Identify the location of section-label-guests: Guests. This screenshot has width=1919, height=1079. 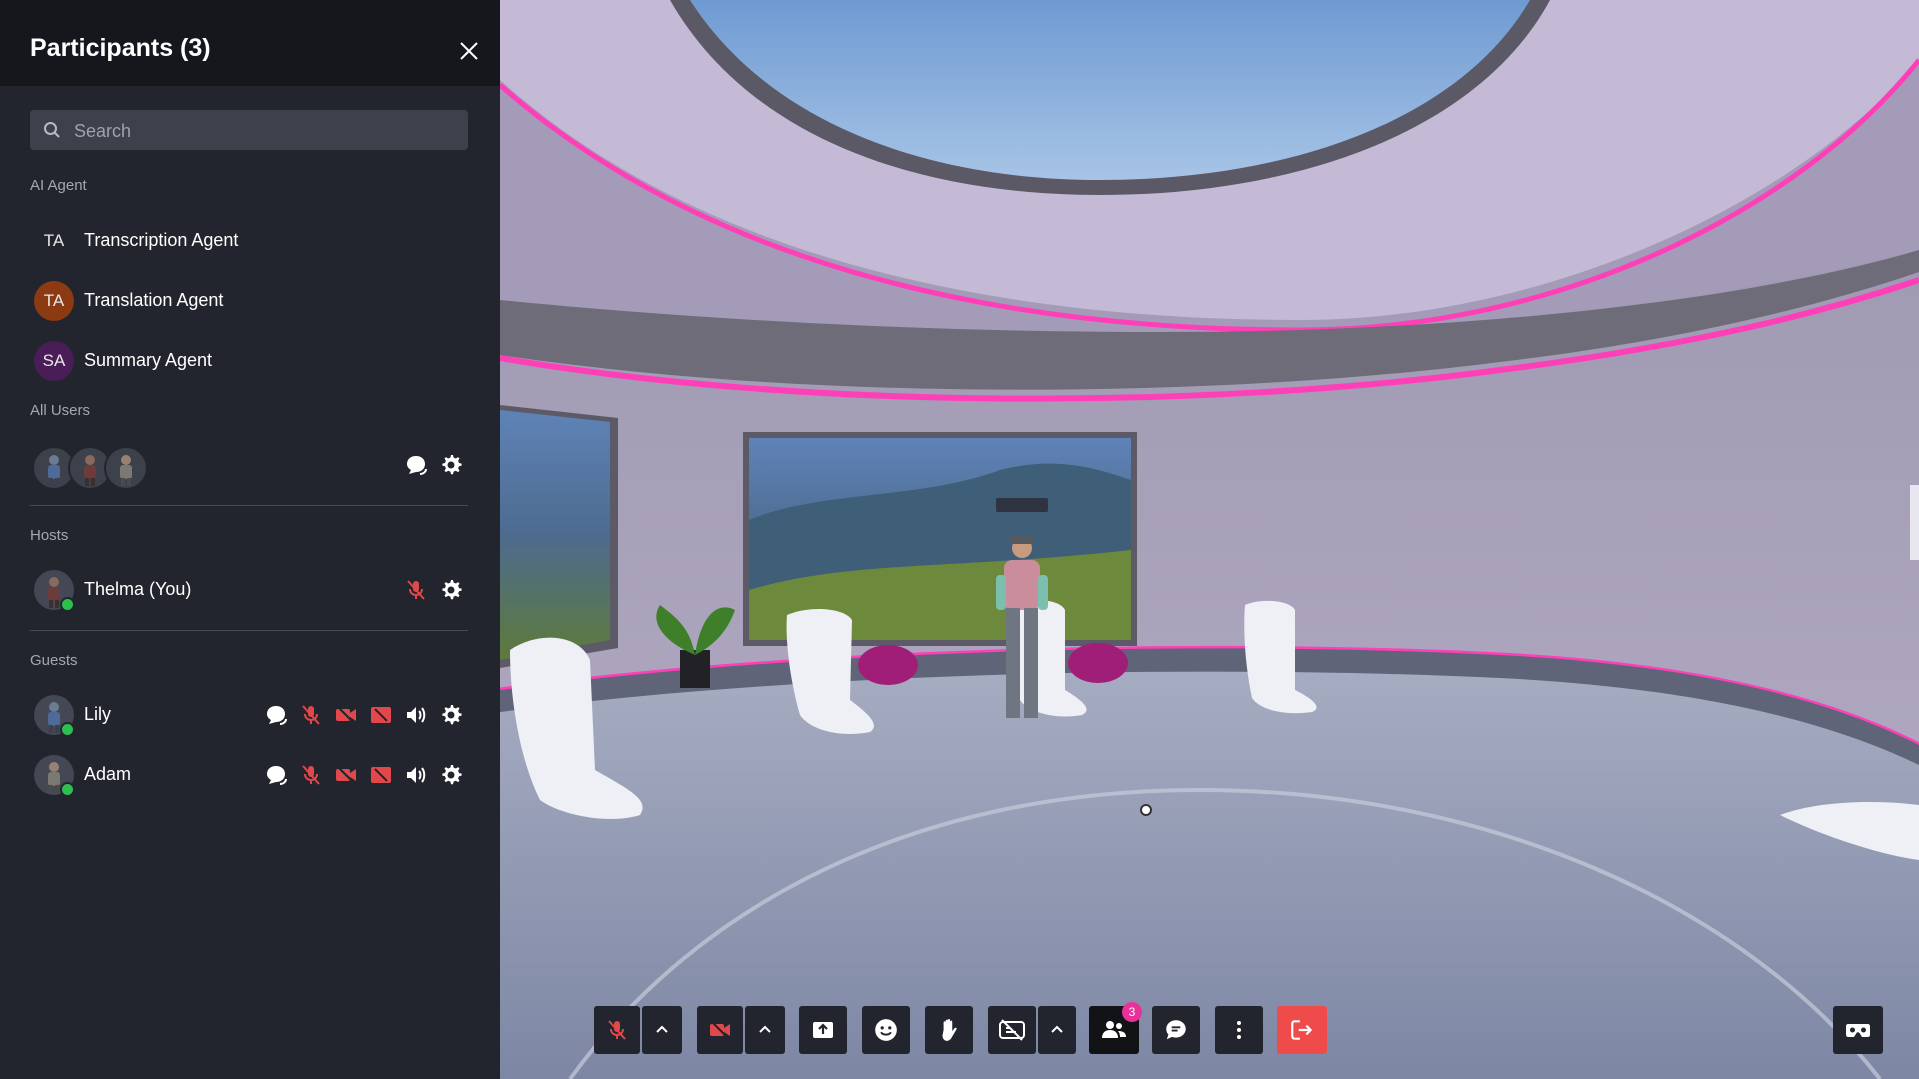
(54, 660).